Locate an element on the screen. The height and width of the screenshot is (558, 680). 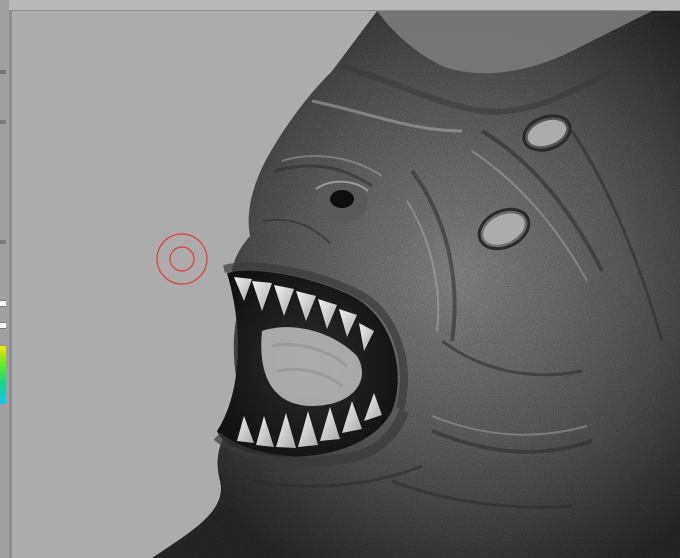
primary-color-swatch is located at coordinates (3, 303).